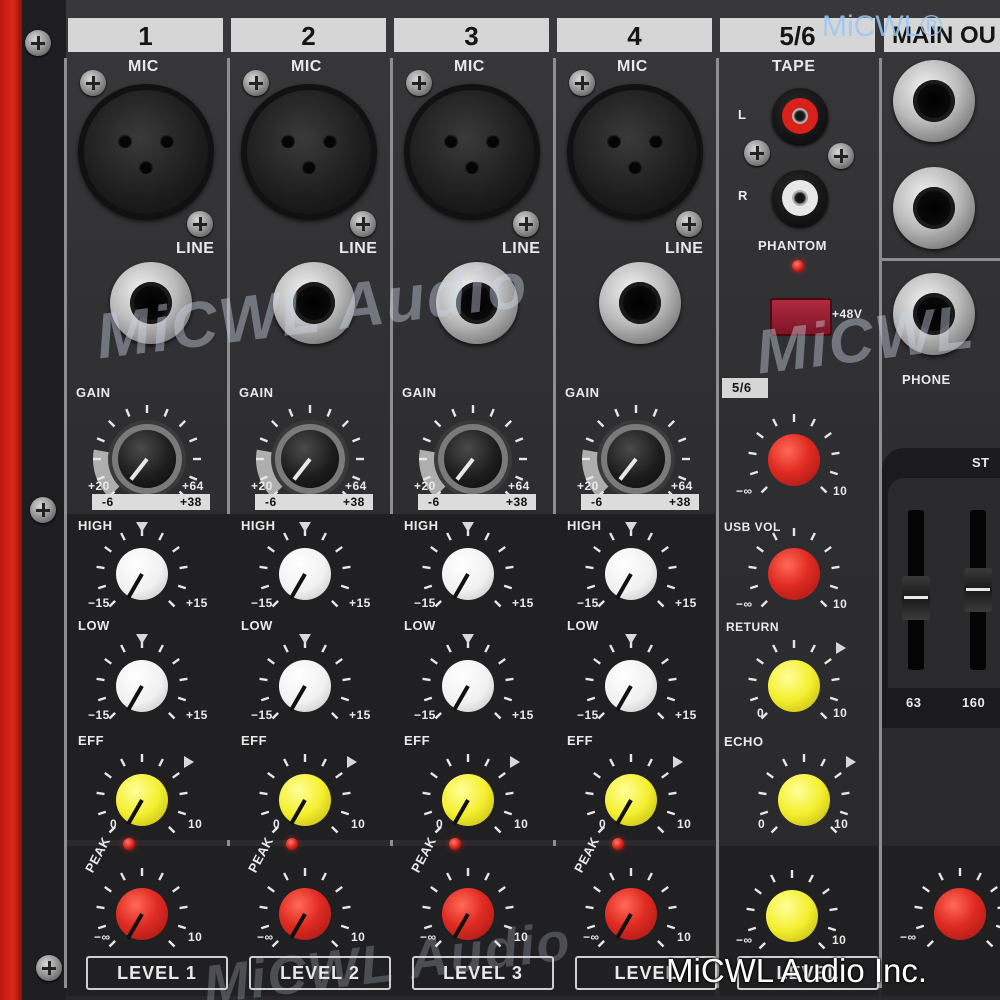 This screenshot has height=1000, width=1000. Describe the element at coordinates (800, 116) in the screenshot. I see `tape-left-rca-input` at that location.